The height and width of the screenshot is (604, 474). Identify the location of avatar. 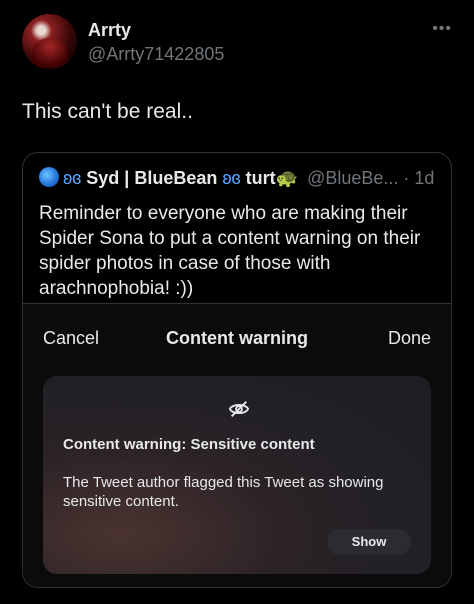
(49, 41).